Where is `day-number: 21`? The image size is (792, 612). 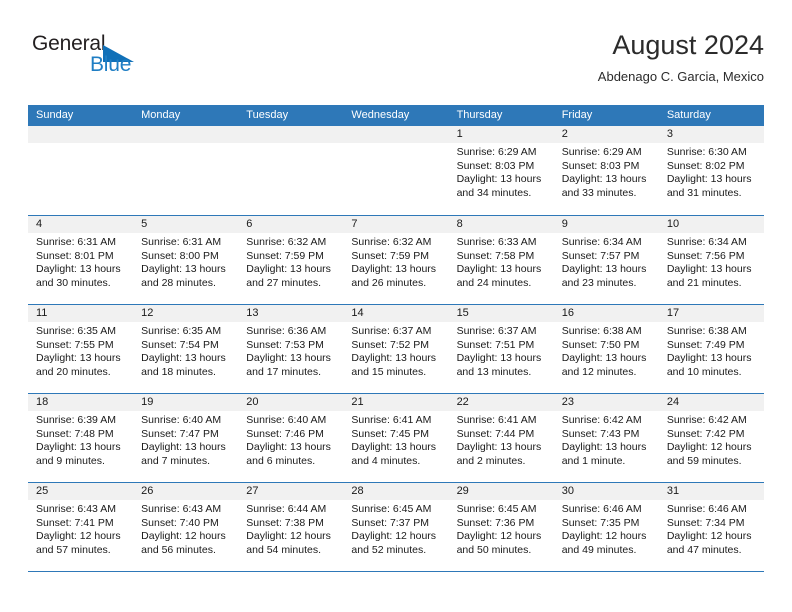 day-number: 21 is located at coordinates (357, 402).